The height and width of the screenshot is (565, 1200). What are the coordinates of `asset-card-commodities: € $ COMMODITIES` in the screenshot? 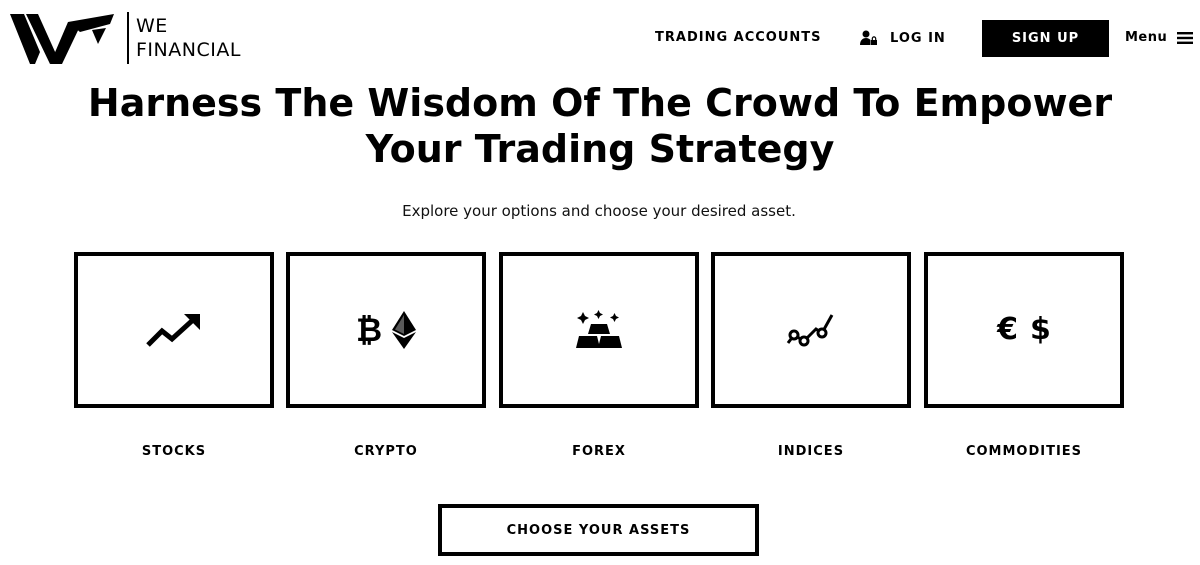 It's located at (1024, 355).